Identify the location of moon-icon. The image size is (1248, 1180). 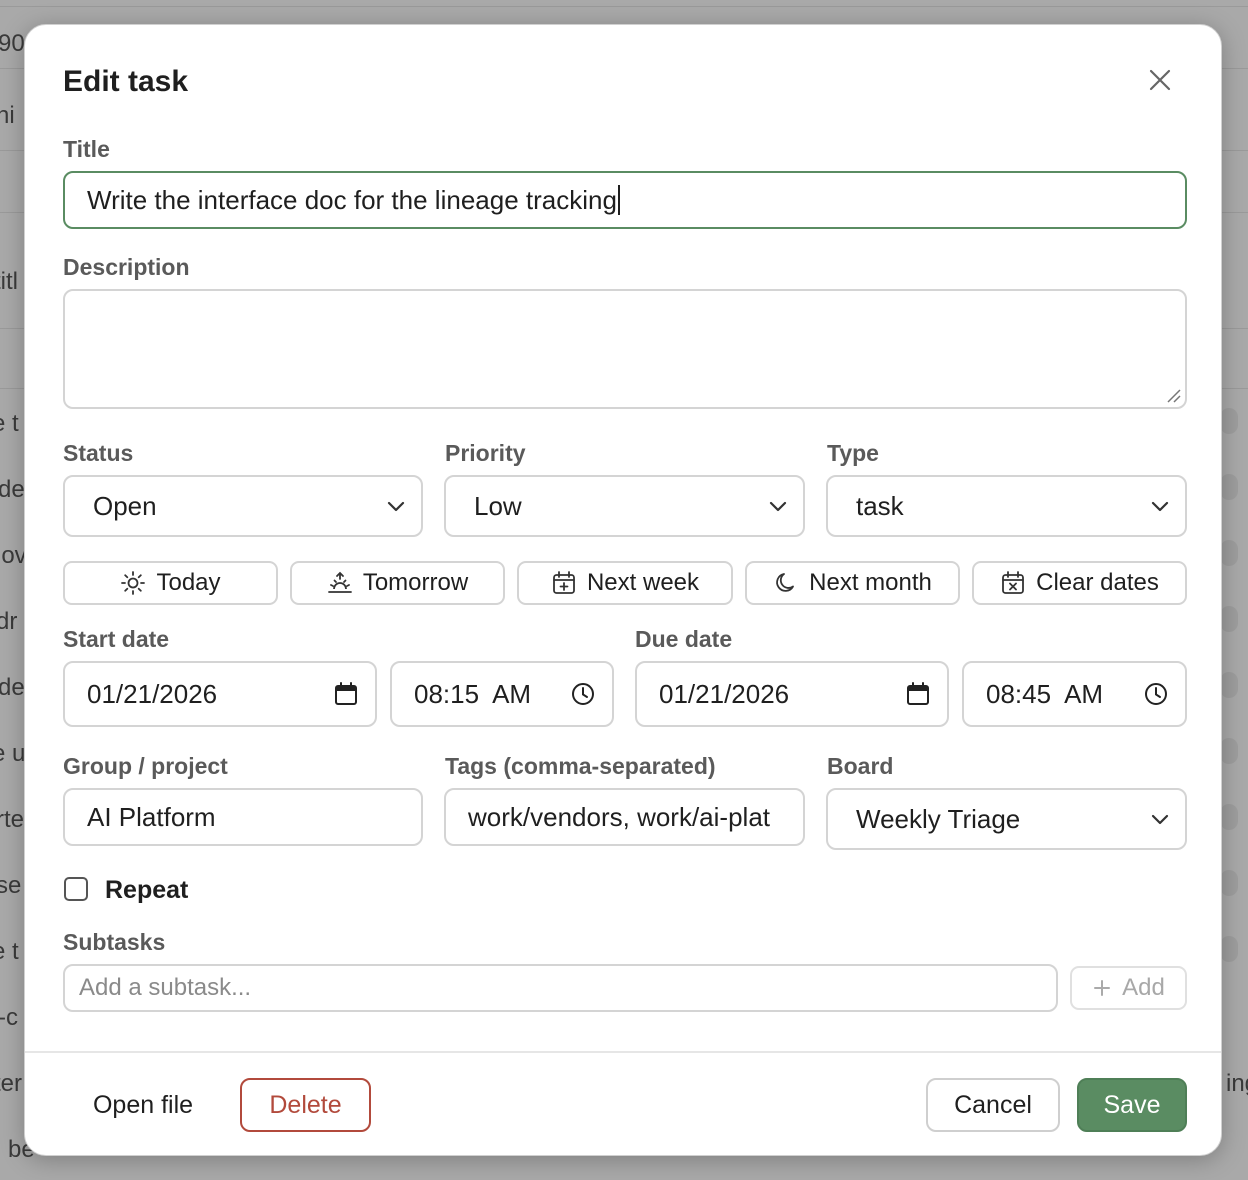
(785, 582).